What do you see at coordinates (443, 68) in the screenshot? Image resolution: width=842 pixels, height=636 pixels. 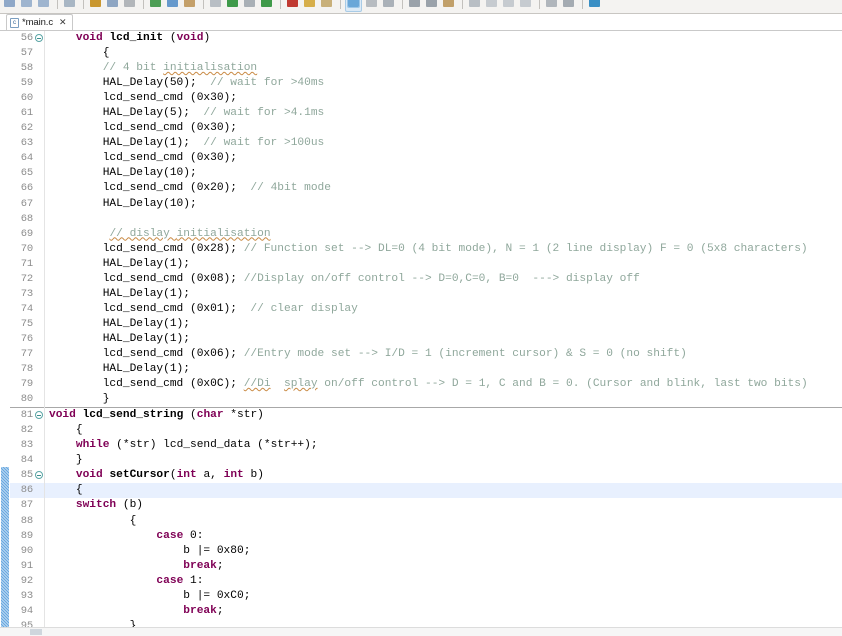 I see `code-line: // 4 bit initialisation` at bounding box center [443, 68].